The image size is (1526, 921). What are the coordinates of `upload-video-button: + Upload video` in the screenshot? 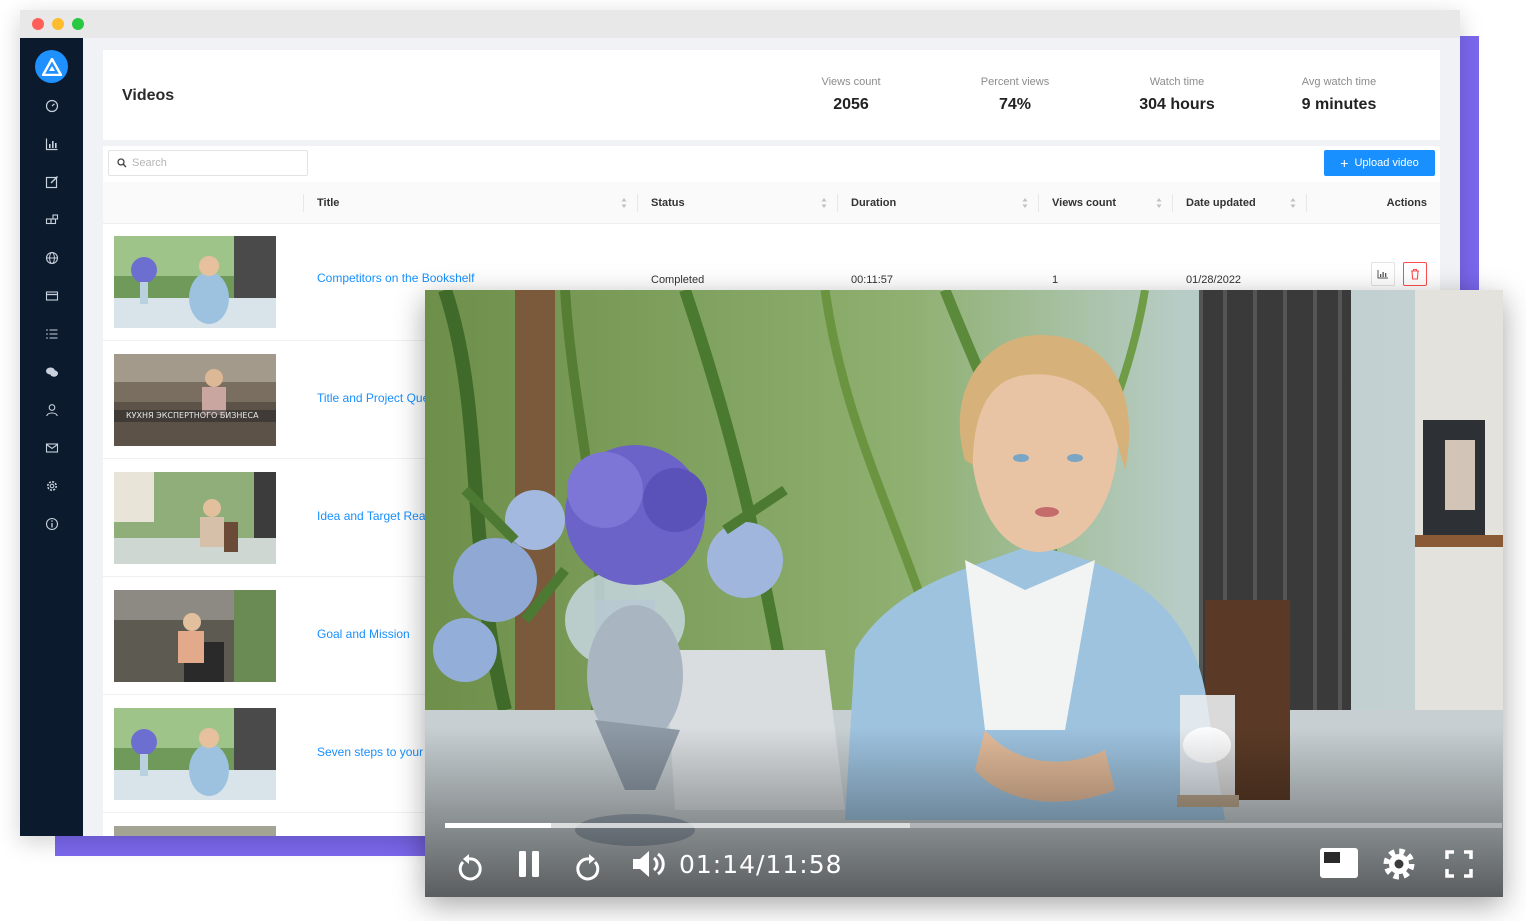 It's located at (1379, 163).